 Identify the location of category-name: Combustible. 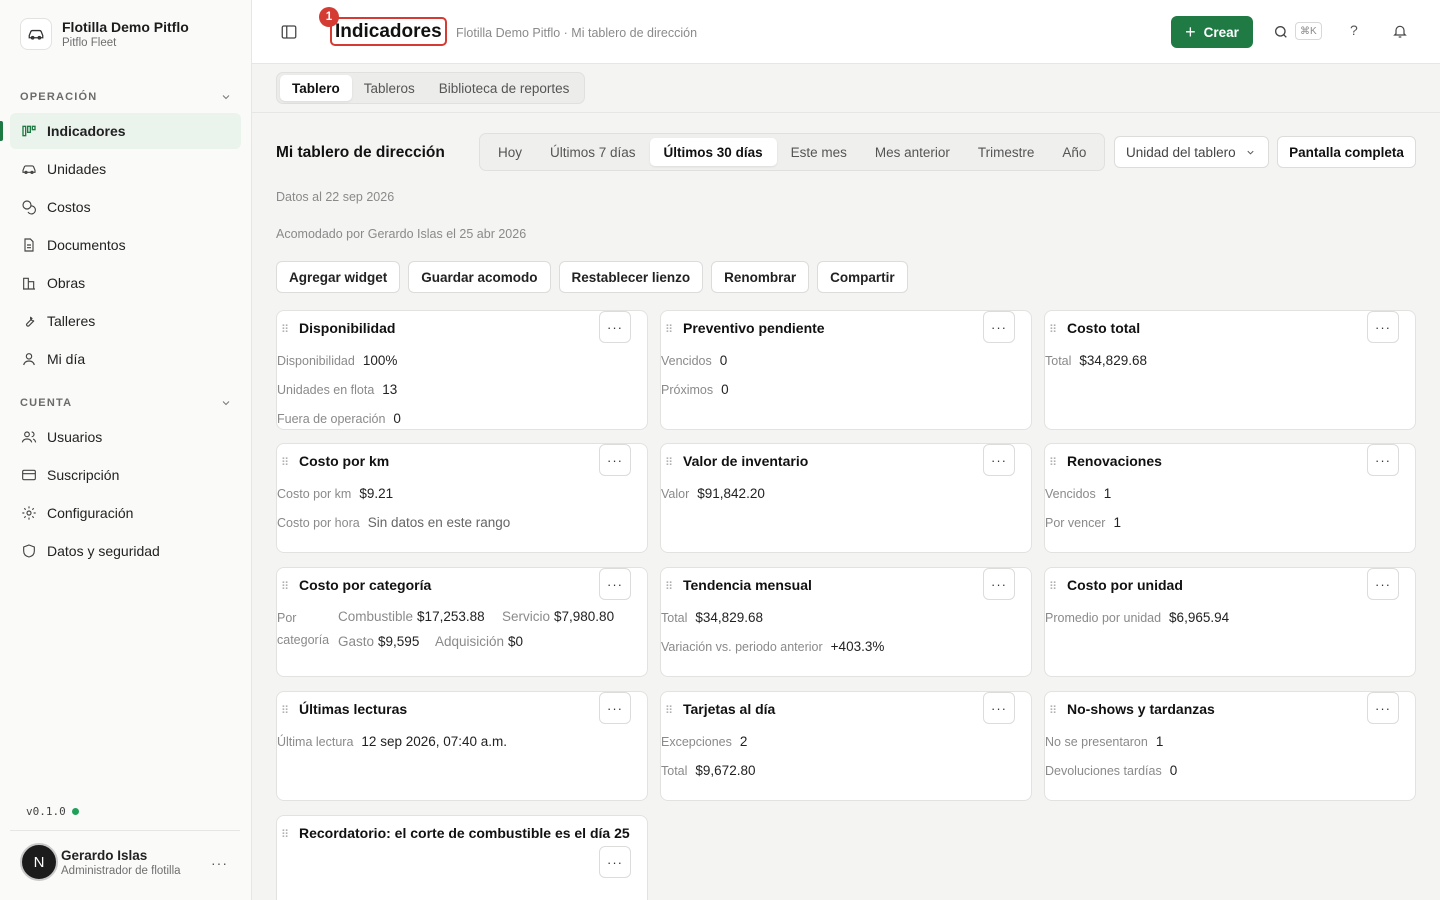
(376, 616).